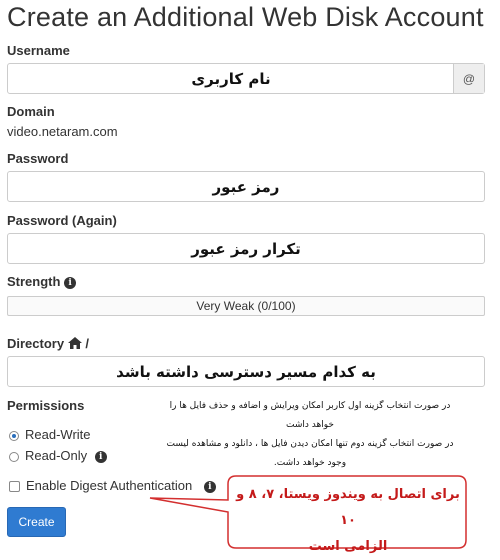 This screenshot has height=560, width=500. Describe the element at coordinates (348, 546) in the screenshot. I see `callout-line: الزامی است` at that location.